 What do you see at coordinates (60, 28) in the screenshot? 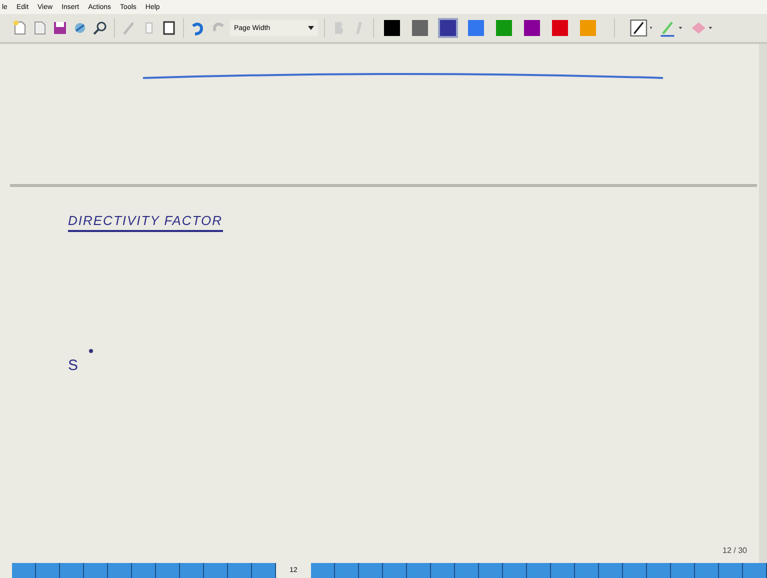
I see `save-icon` at bounding box center [60, 28].